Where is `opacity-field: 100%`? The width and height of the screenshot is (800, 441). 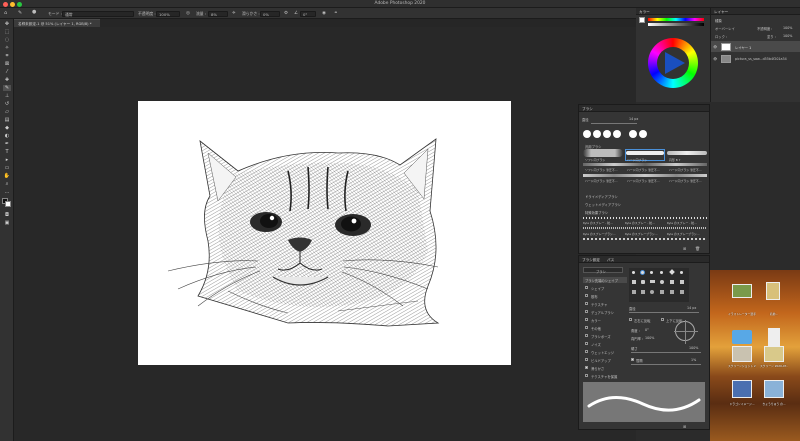 opacity-field: 100% is located at coordinates (168, 13).